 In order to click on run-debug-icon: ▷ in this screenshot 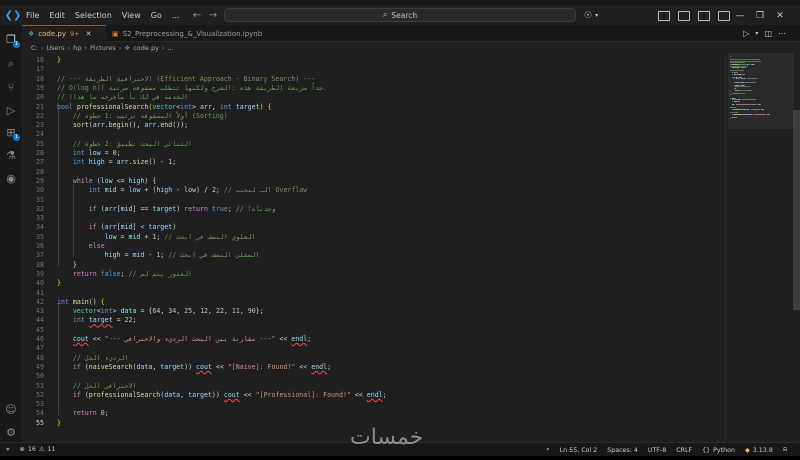, I will do `click(11, 110)`.